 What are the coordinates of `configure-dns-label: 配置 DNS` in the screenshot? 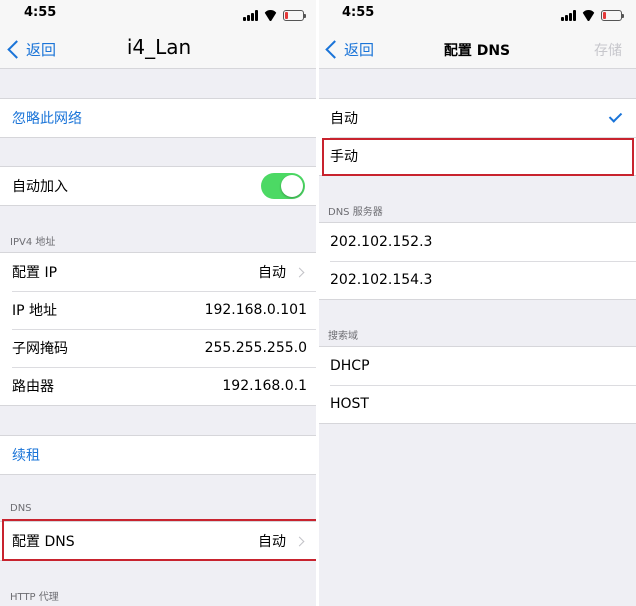 It's located at (43, 542).